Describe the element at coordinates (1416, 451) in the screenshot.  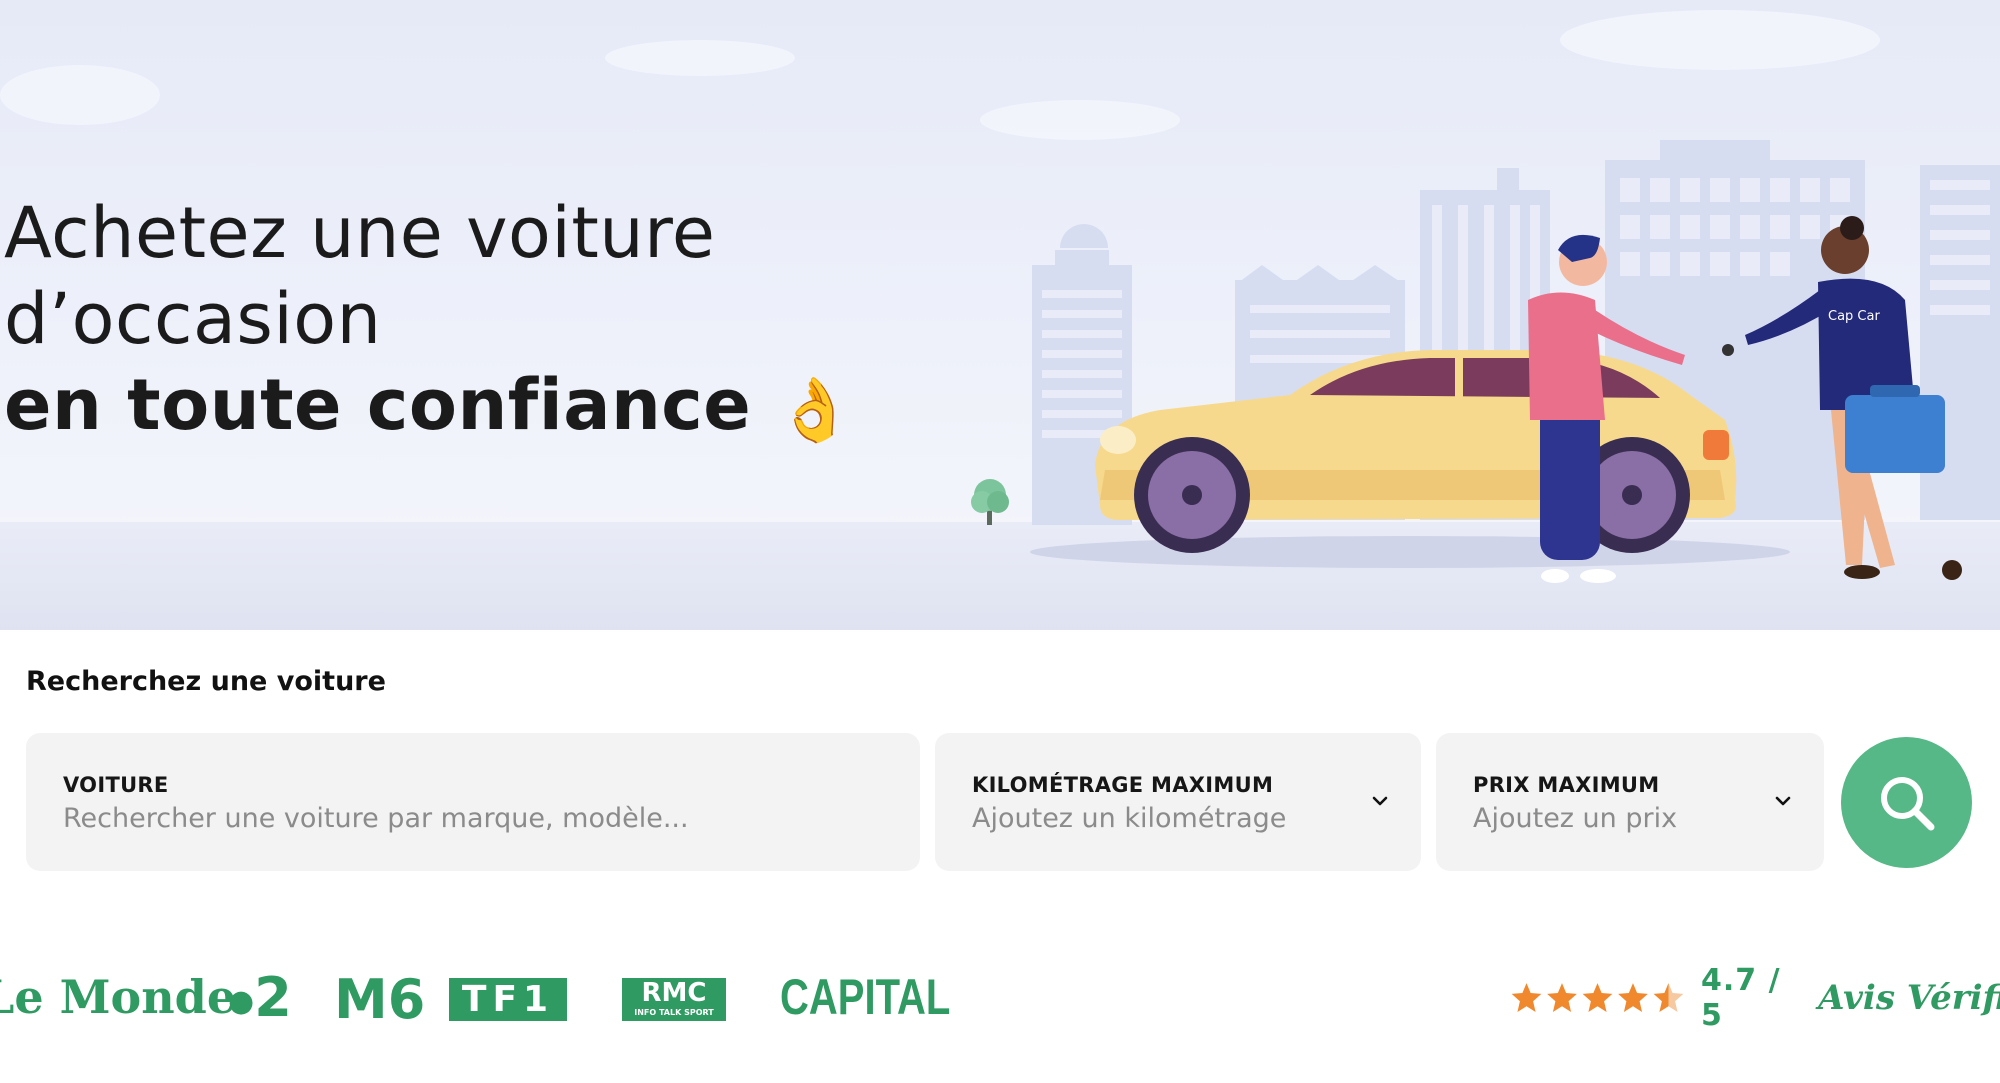
I see `car-illustration` at that location.